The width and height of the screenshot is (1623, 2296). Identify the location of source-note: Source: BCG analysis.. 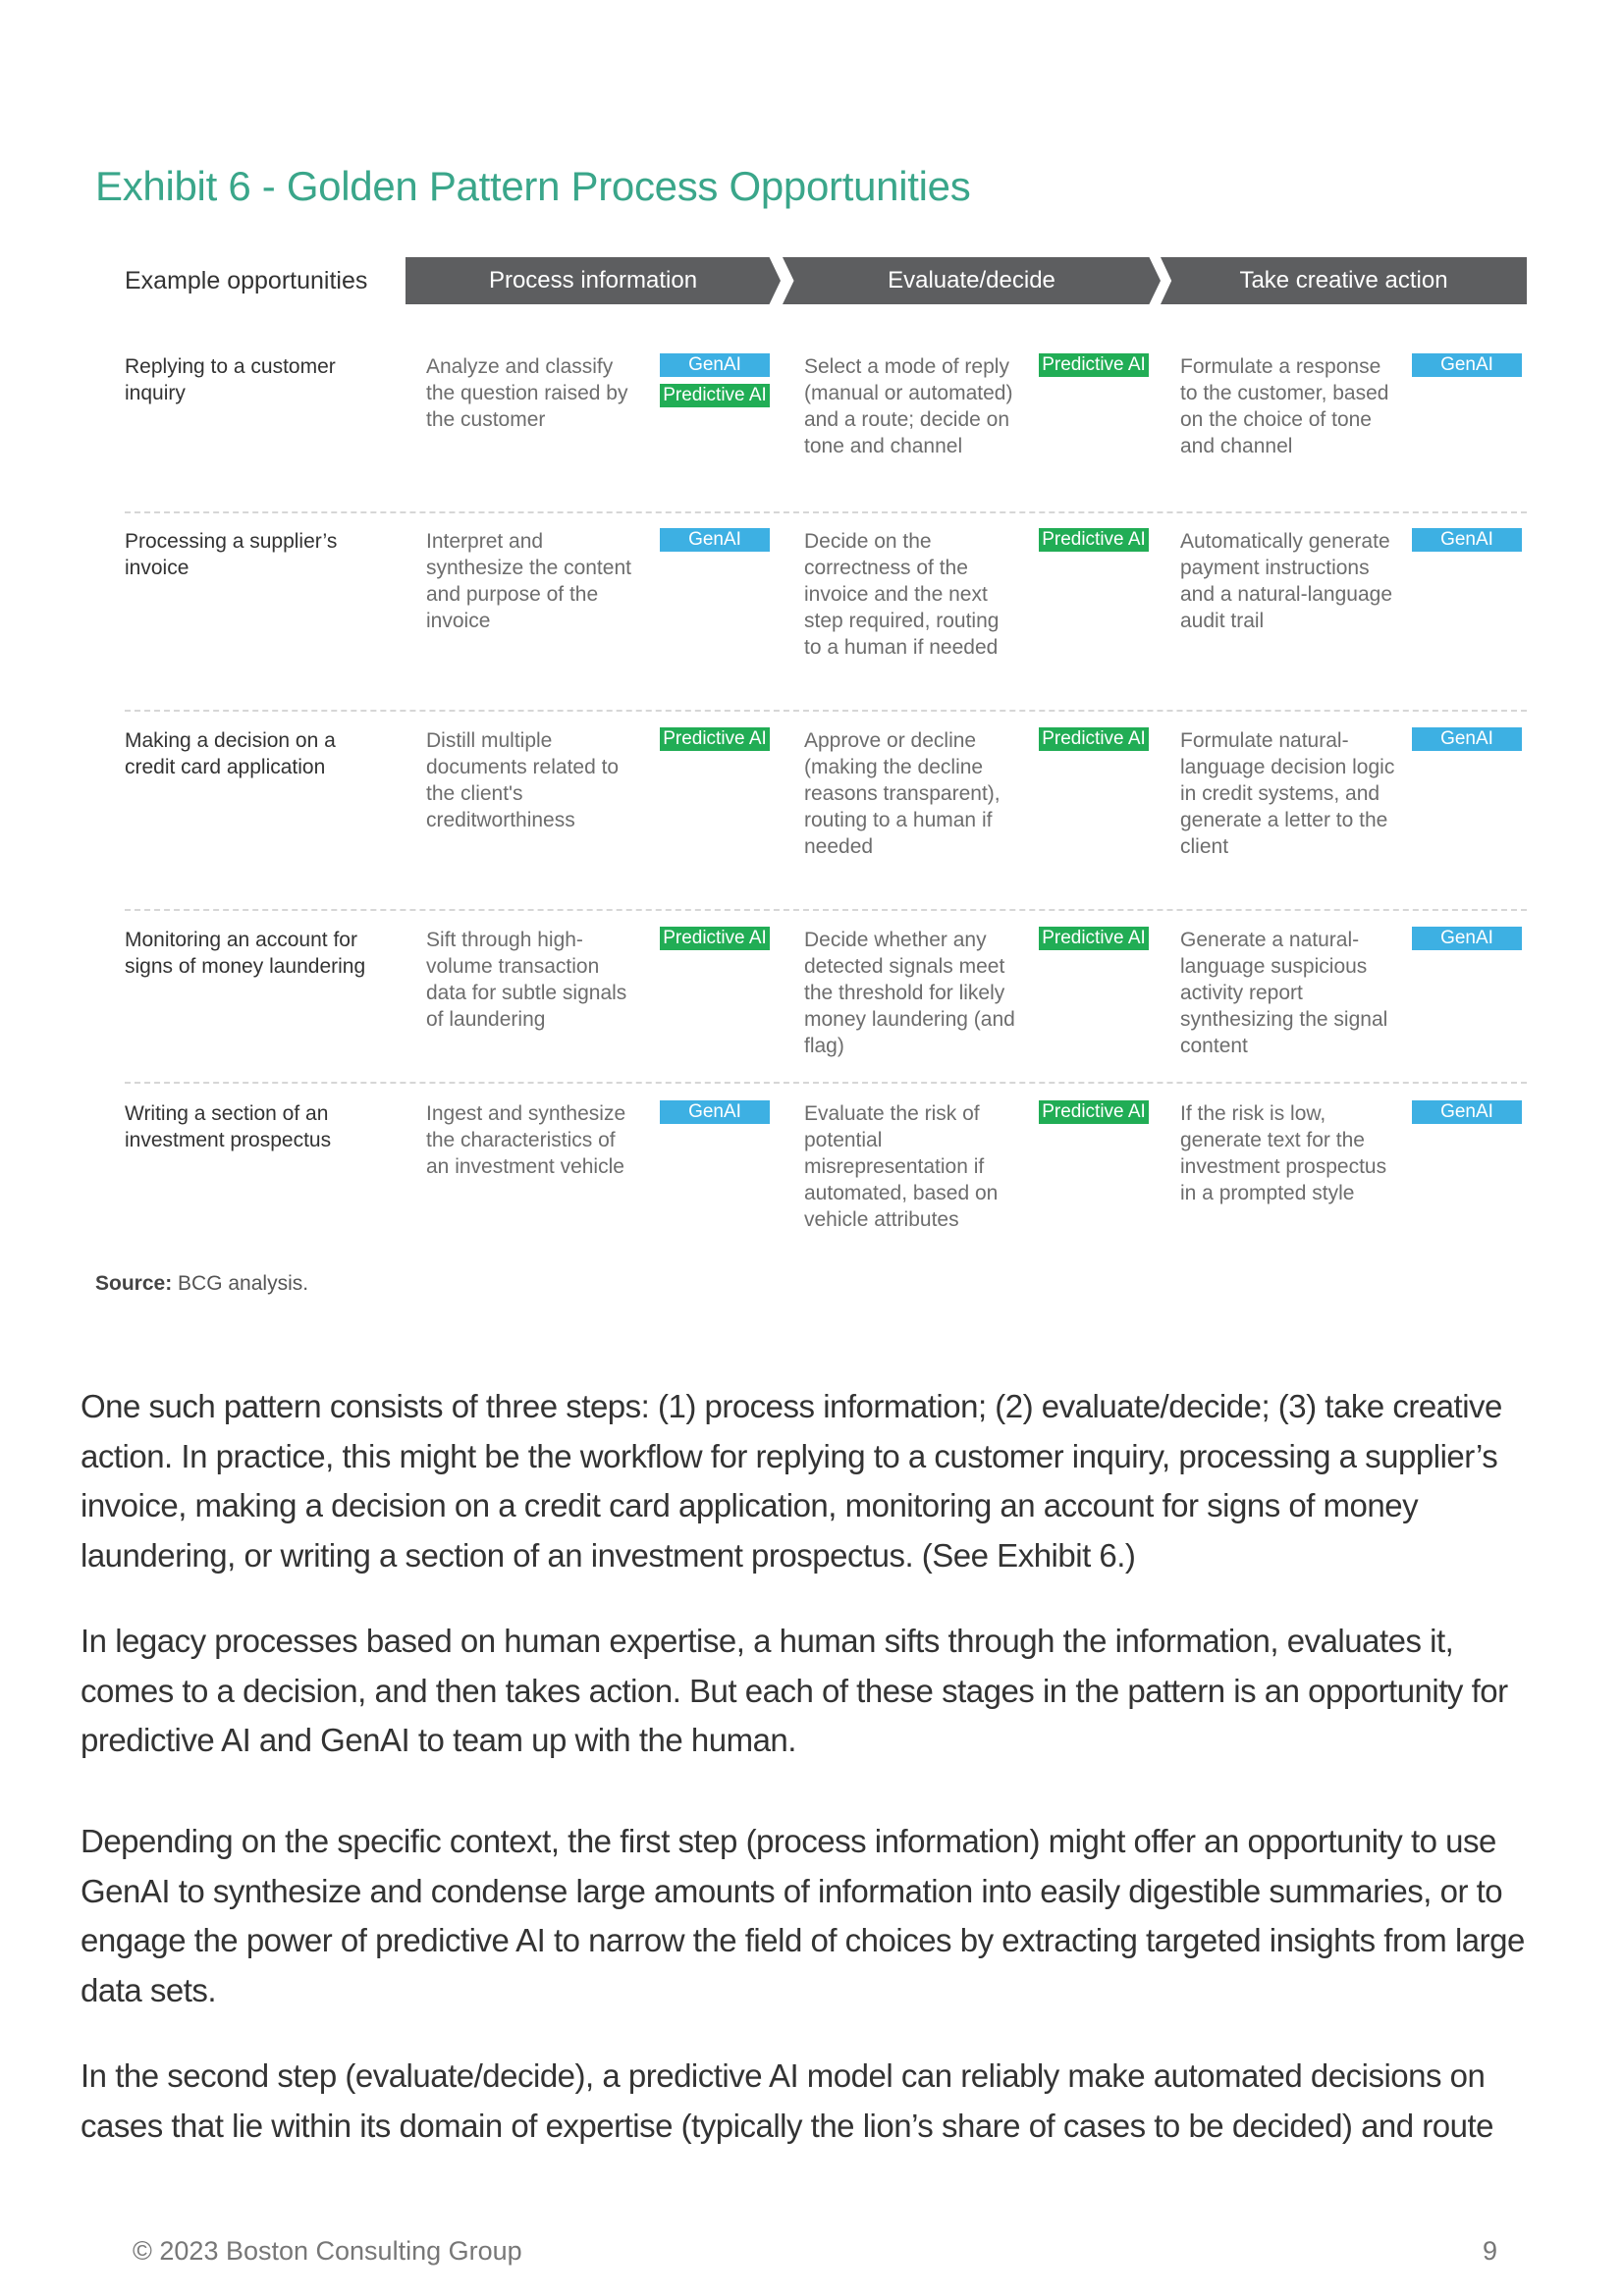
(202, 1284).